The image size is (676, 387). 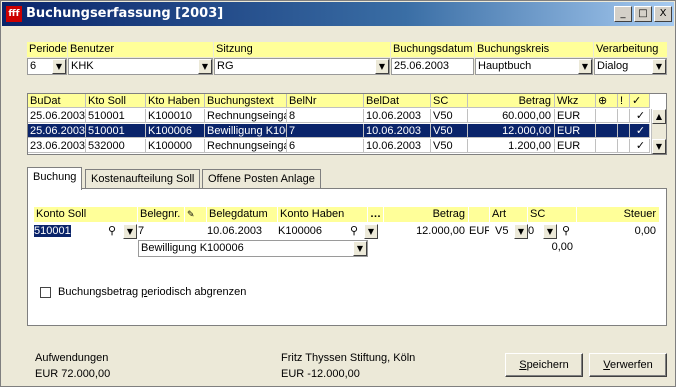 I want to click on minimize-button: _, so click(x=623, y=14).